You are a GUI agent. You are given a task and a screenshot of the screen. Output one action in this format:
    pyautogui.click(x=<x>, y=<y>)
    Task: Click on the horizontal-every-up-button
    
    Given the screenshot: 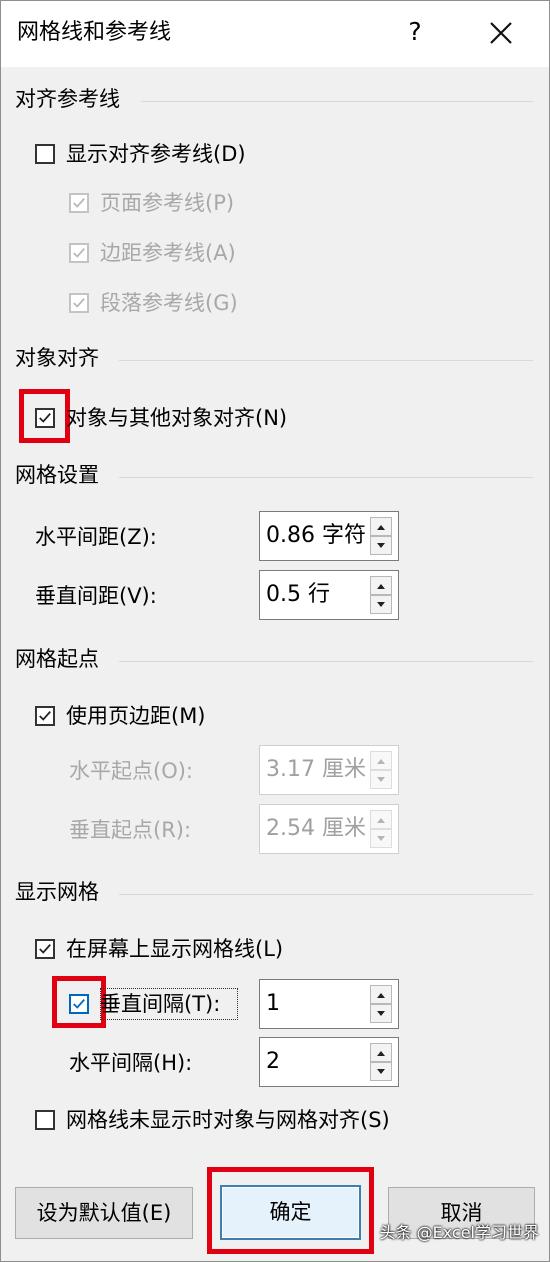 What is the action you would take?
    pyautogui.click(x=381, y=1052)
    